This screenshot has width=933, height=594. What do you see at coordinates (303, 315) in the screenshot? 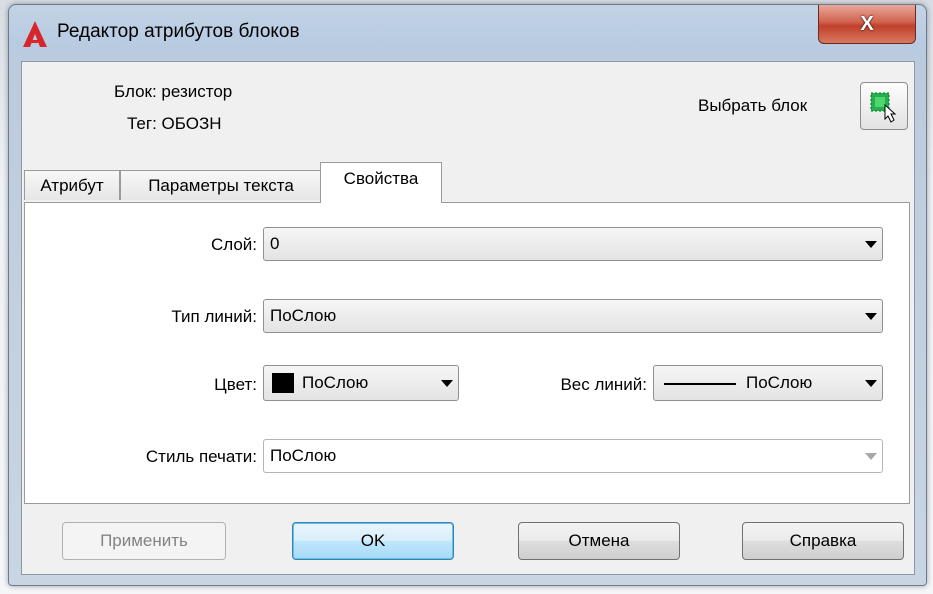
I see `linetype-value: ПоСлою` at bounding box center [303, 315].